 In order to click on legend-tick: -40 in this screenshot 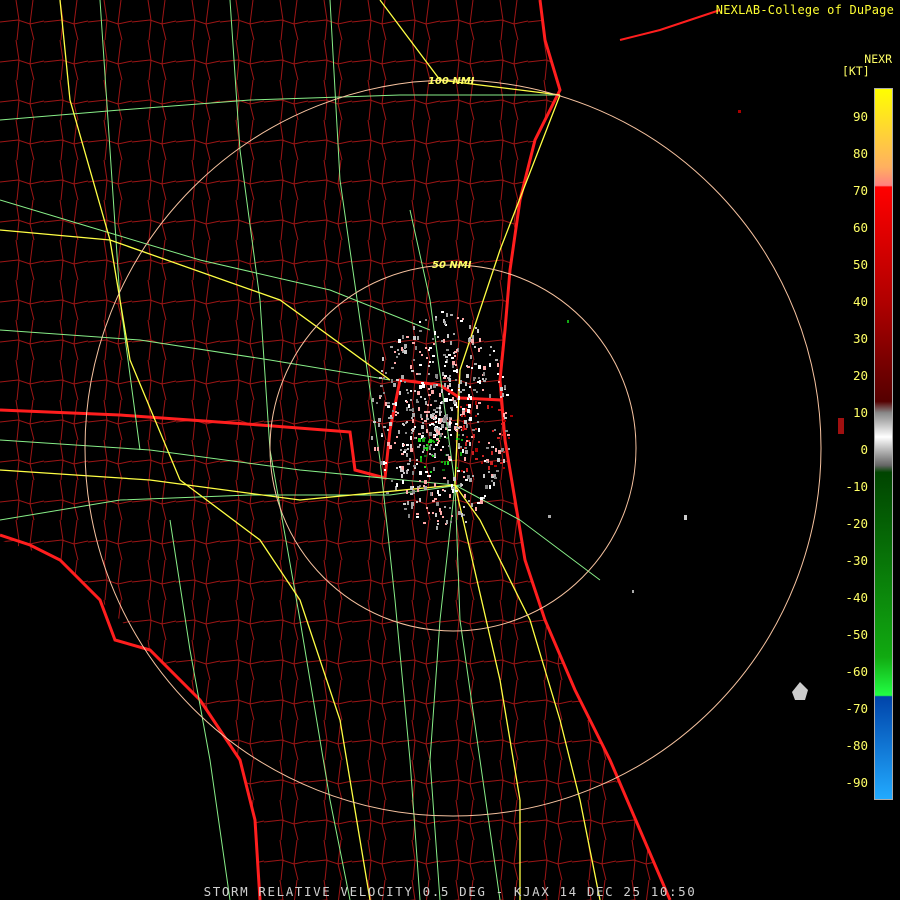, I will do `click(856, 597)`.